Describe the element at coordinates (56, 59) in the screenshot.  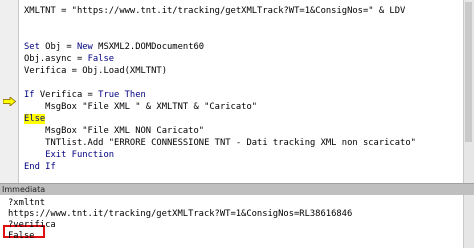
I see `code-token: Obj.async =` at that location.